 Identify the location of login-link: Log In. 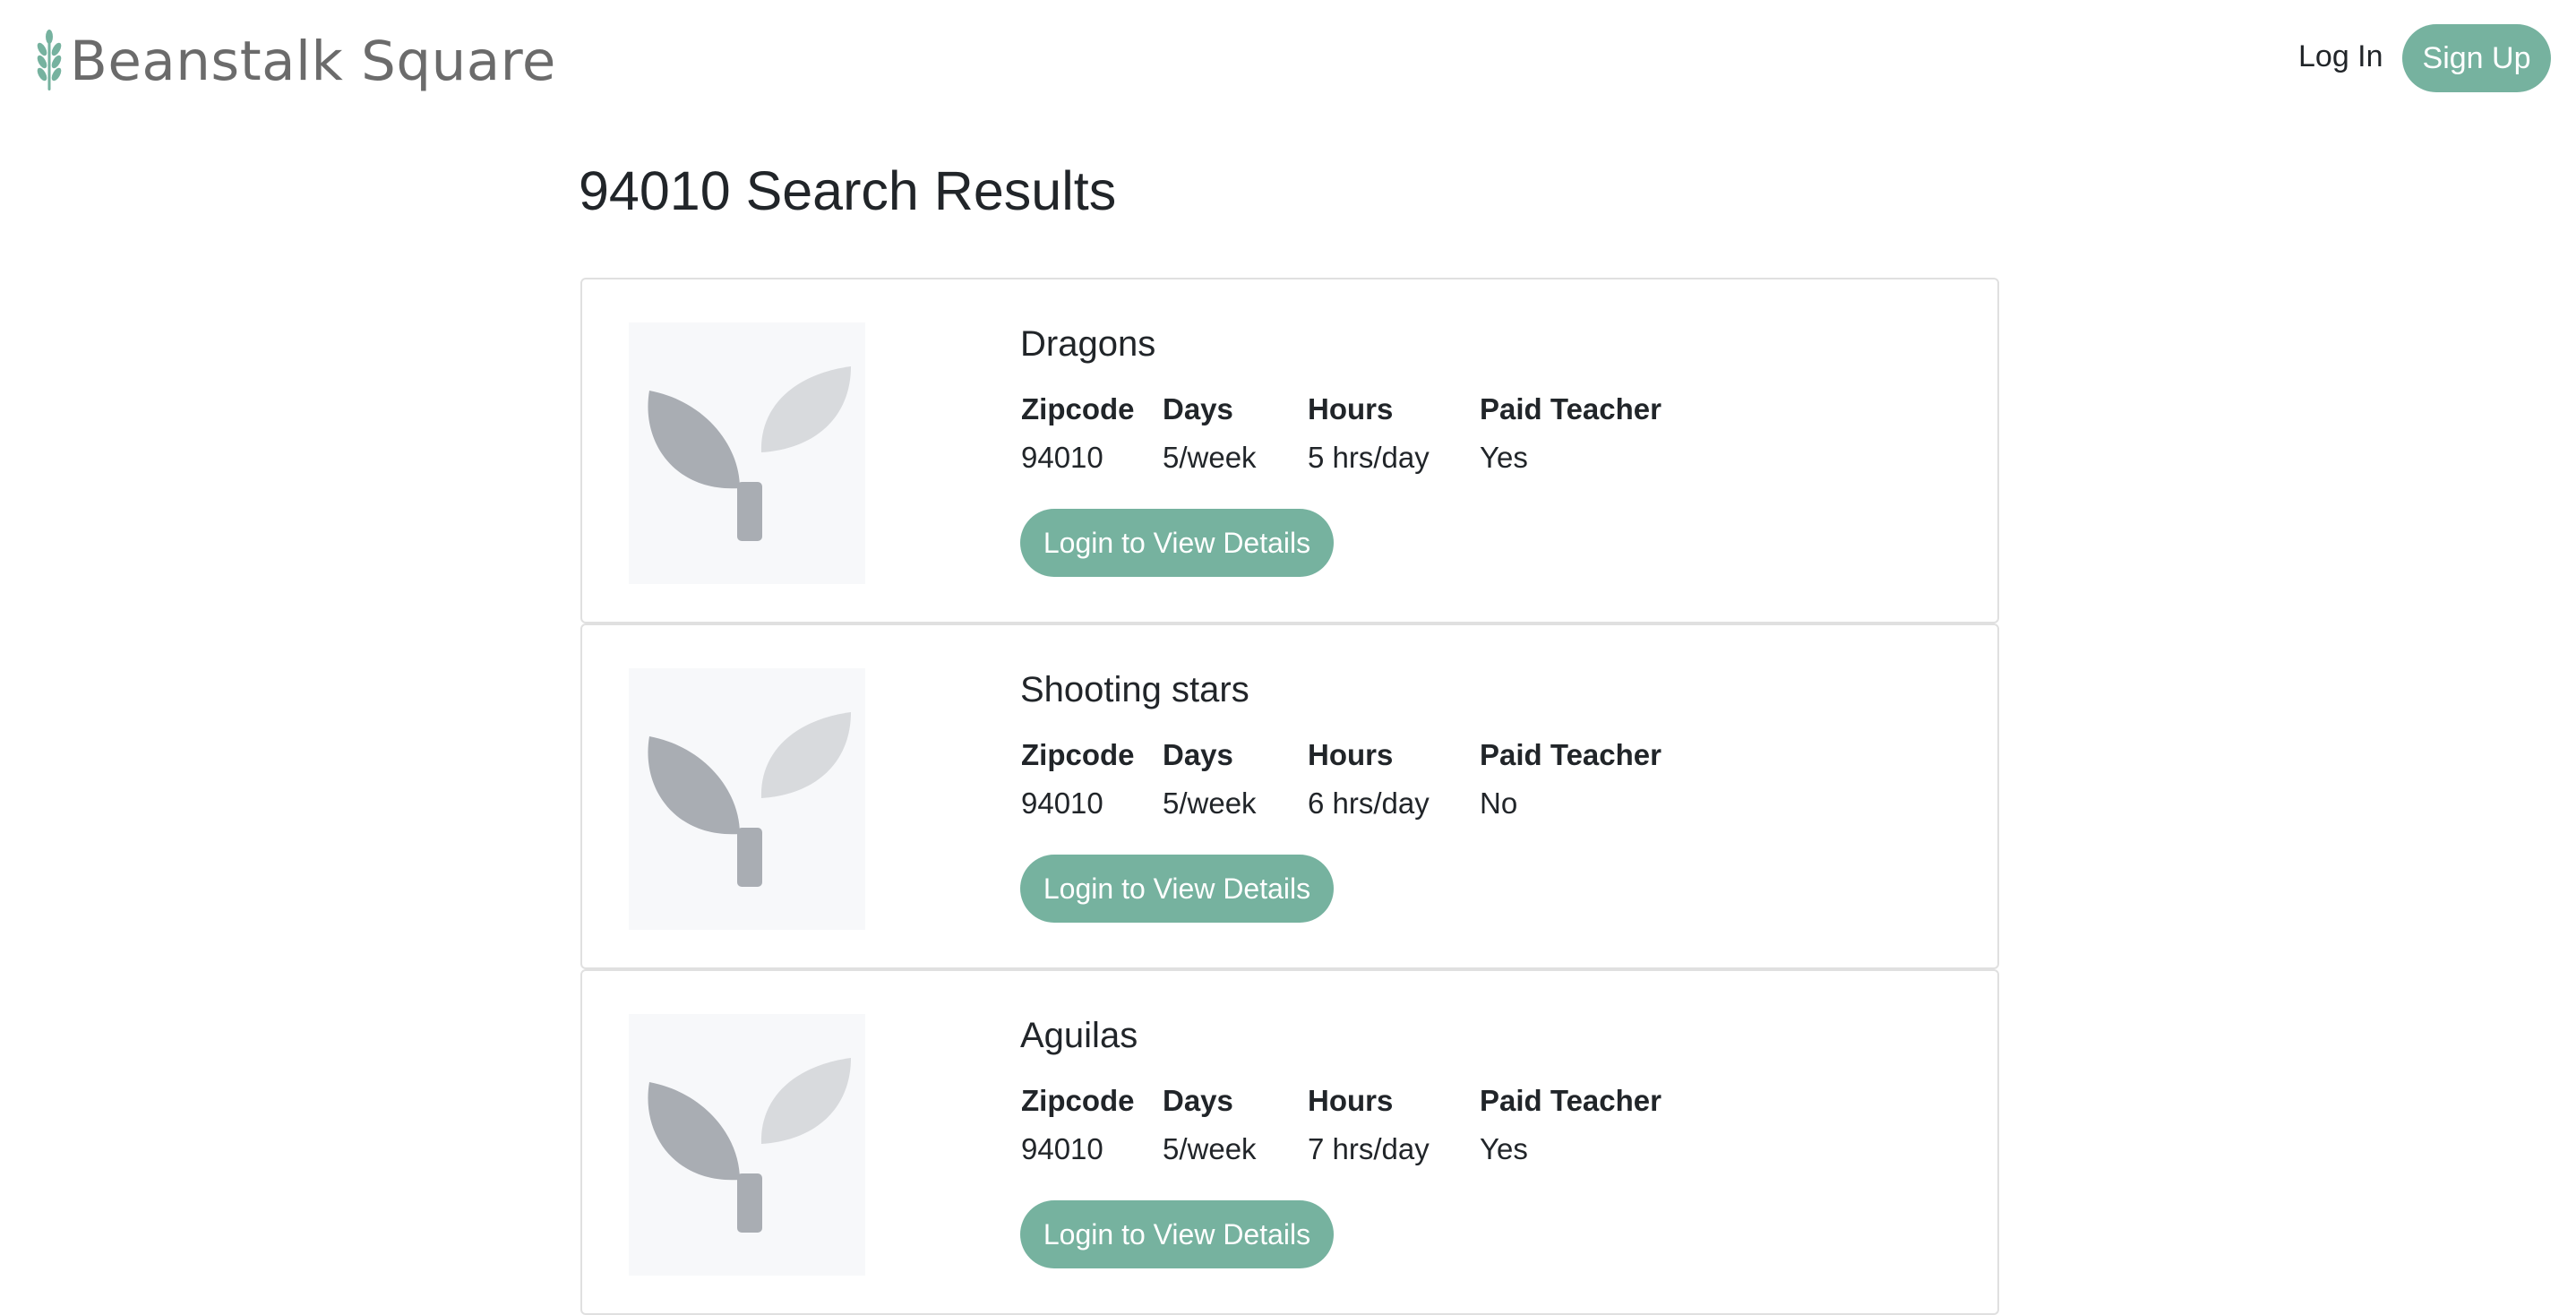
(2340, 56).